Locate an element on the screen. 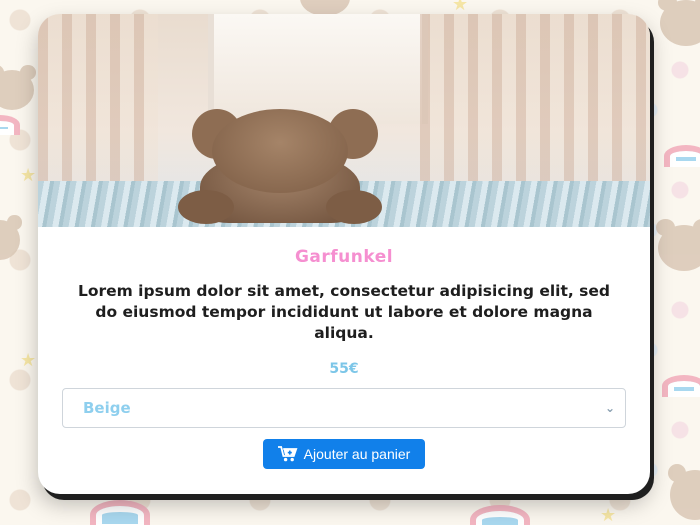  product-price: 55€ is located at coordinates (344, 369).